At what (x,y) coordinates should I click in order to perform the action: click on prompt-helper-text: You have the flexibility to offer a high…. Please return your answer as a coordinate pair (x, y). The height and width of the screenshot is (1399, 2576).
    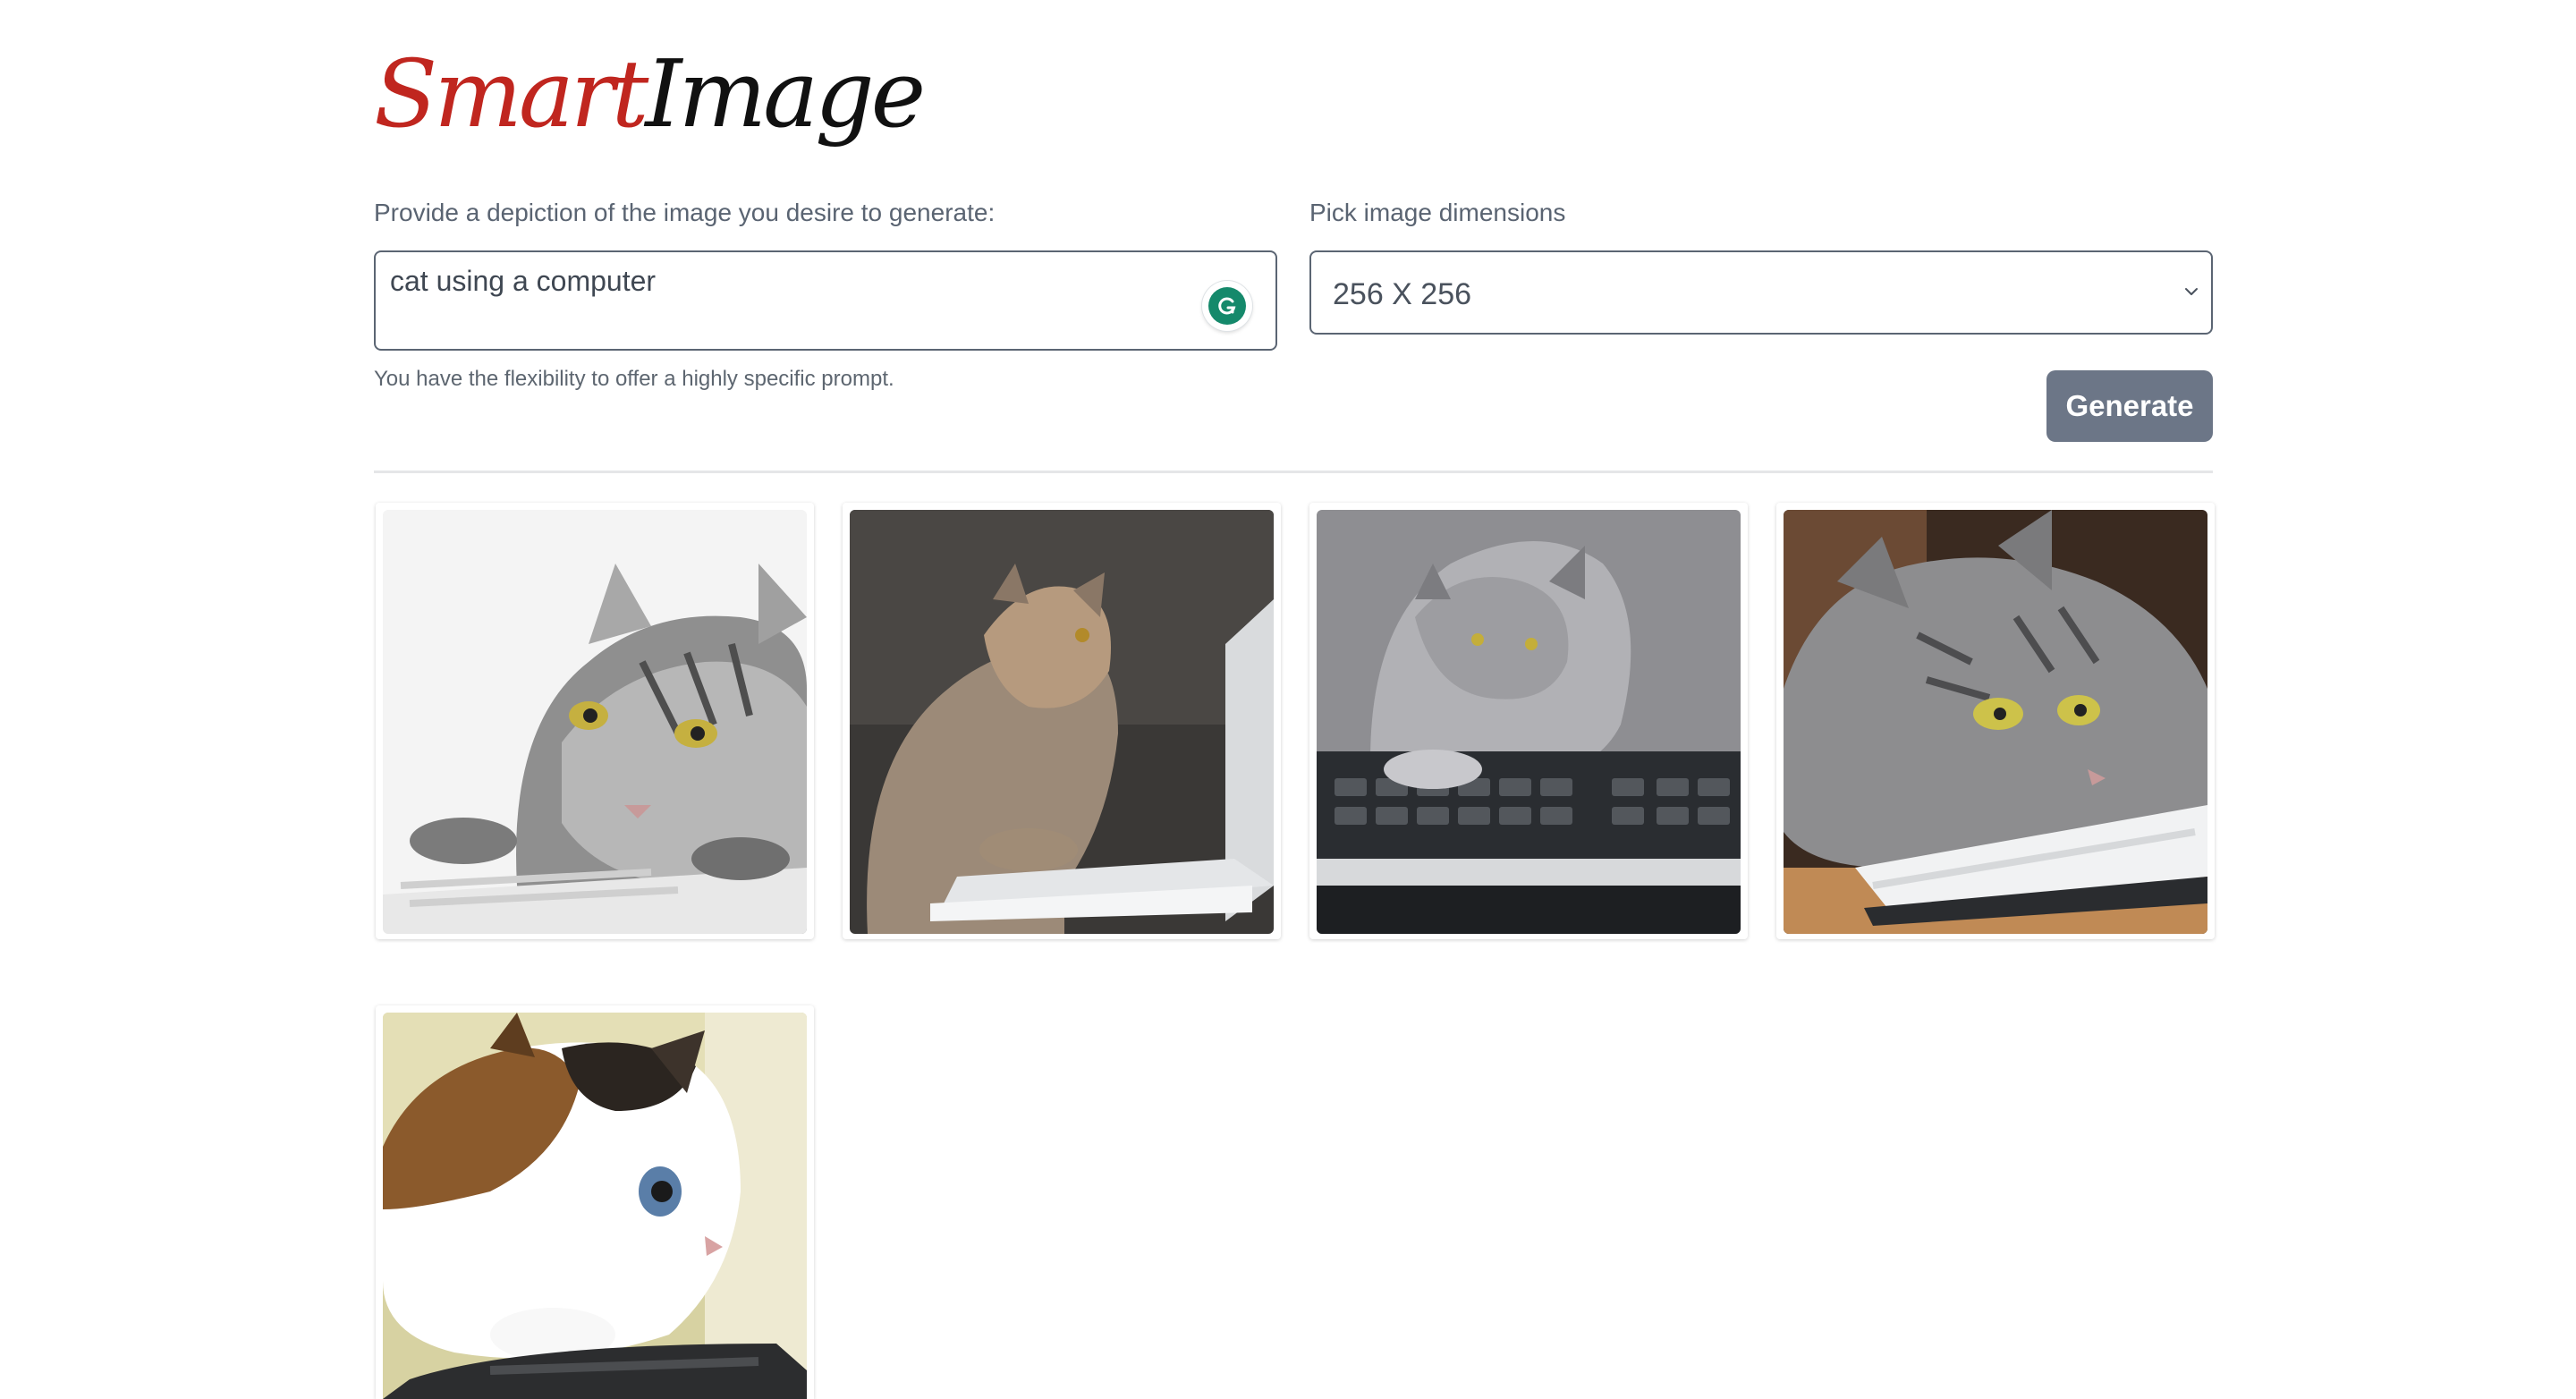
    Looking at the image, I should click on (634, 379).